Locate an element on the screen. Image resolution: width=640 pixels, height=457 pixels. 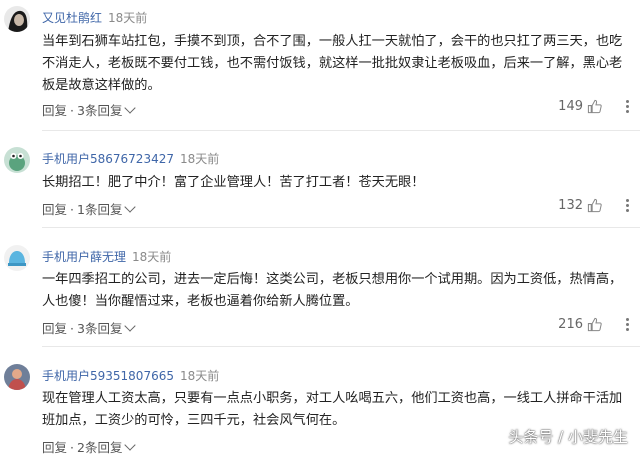
like-button: 149 is located at coordinates (580, 106).